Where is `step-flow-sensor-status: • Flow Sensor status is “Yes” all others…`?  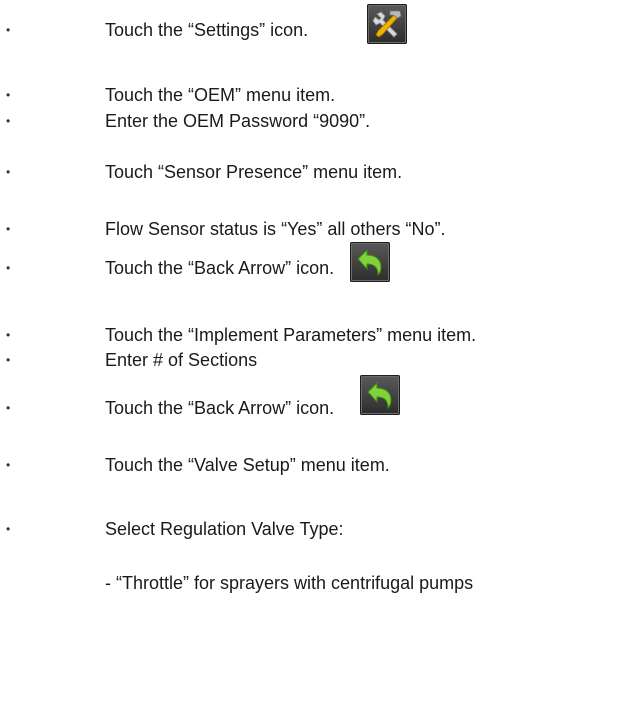
step-flow-sensor-status: • Flow Sensor status is “Yes” all others… is located at coordinates (310, 229).